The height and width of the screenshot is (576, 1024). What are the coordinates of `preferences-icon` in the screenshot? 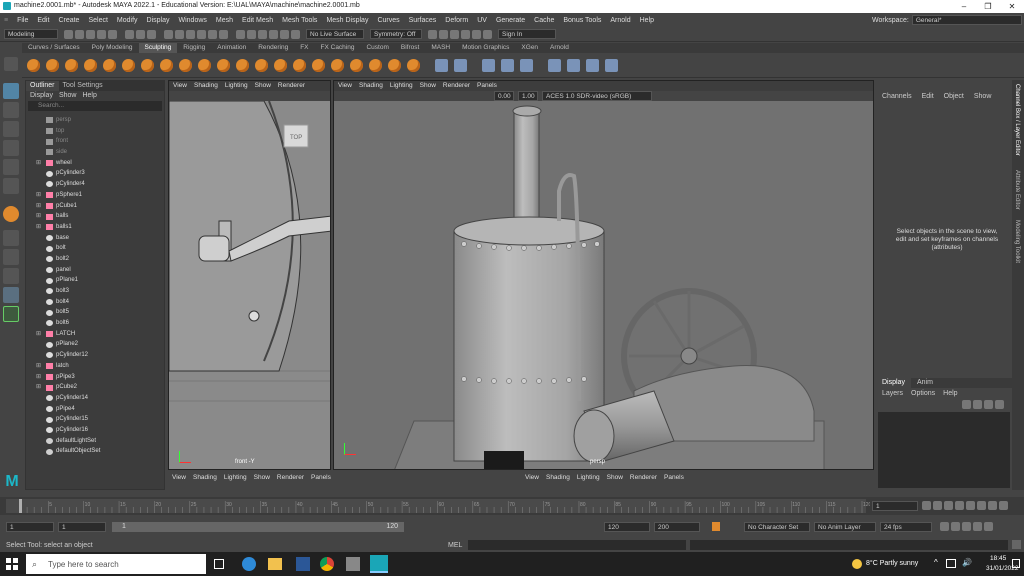 It's located at (988, 526).